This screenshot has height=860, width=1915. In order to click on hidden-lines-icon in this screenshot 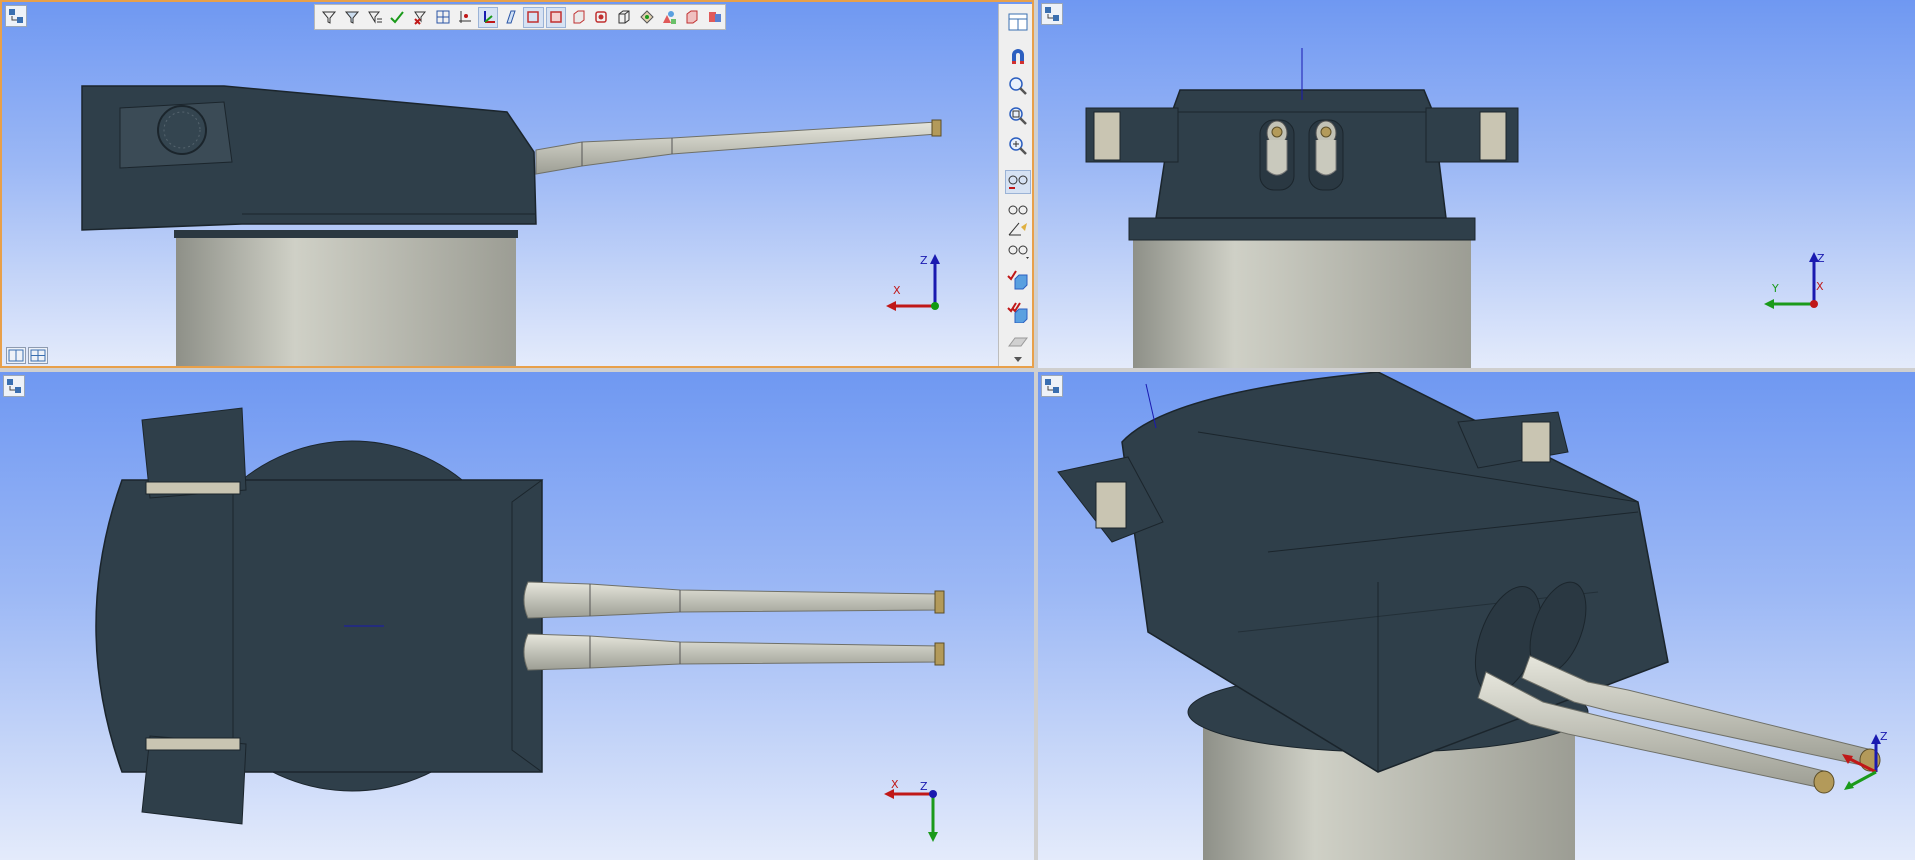, I will do `click(556, 17)`.